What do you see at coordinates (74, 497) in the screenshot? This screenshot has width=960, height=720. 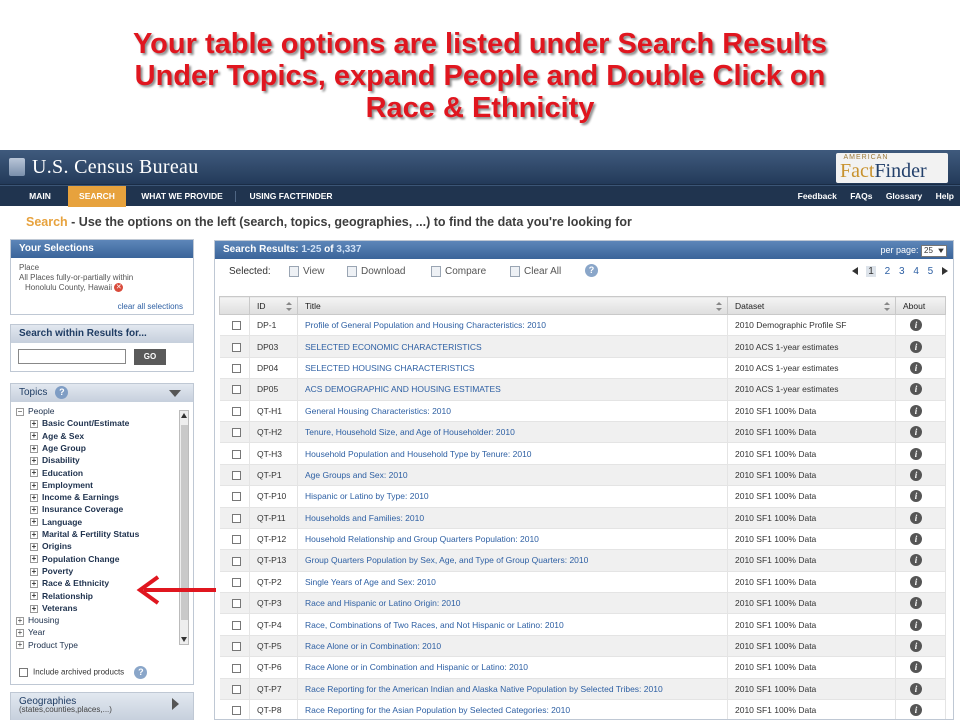 I see `topic-income-earnings: + Income & Earnings` at bounding box center [74, 497].